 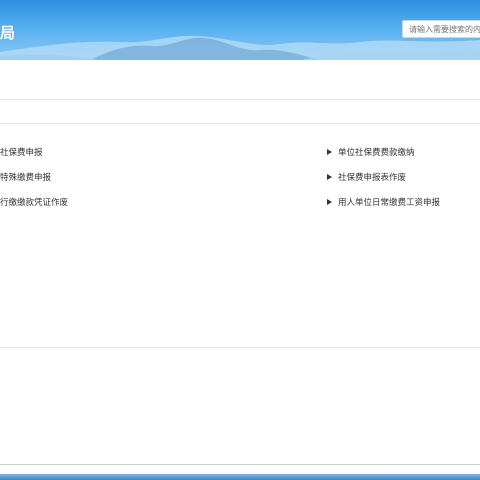 I want to click on link-declaration-form-void: 社保费申报表作废, so click(x=366, y=178).